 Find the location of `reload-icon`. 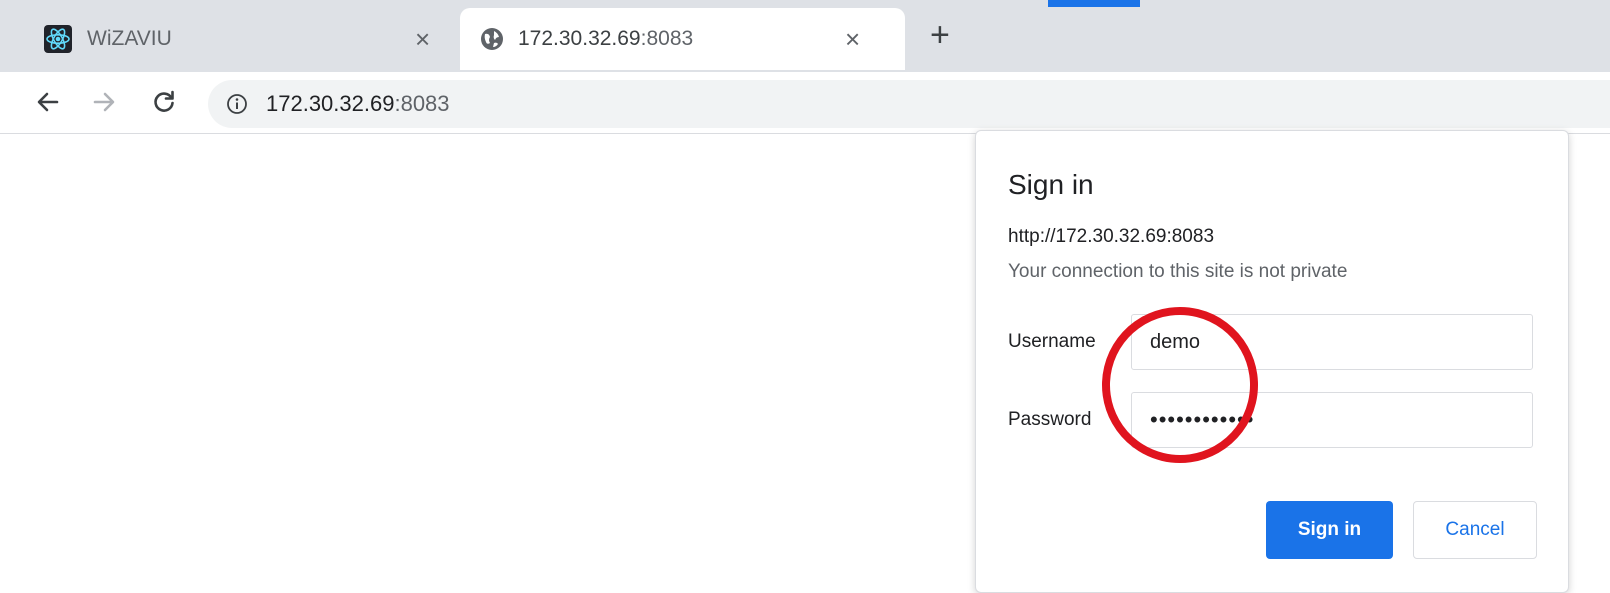

reload-icon is located at coordinates (164, 101).